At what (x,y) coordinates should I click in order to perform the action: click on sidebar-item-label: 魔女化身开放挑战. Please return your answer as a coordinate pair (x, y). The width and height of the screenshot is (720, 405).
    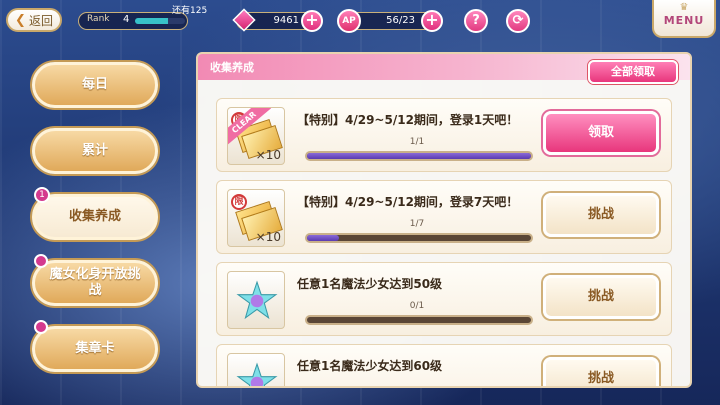
    Looking at the image, I should click on (95, 282).